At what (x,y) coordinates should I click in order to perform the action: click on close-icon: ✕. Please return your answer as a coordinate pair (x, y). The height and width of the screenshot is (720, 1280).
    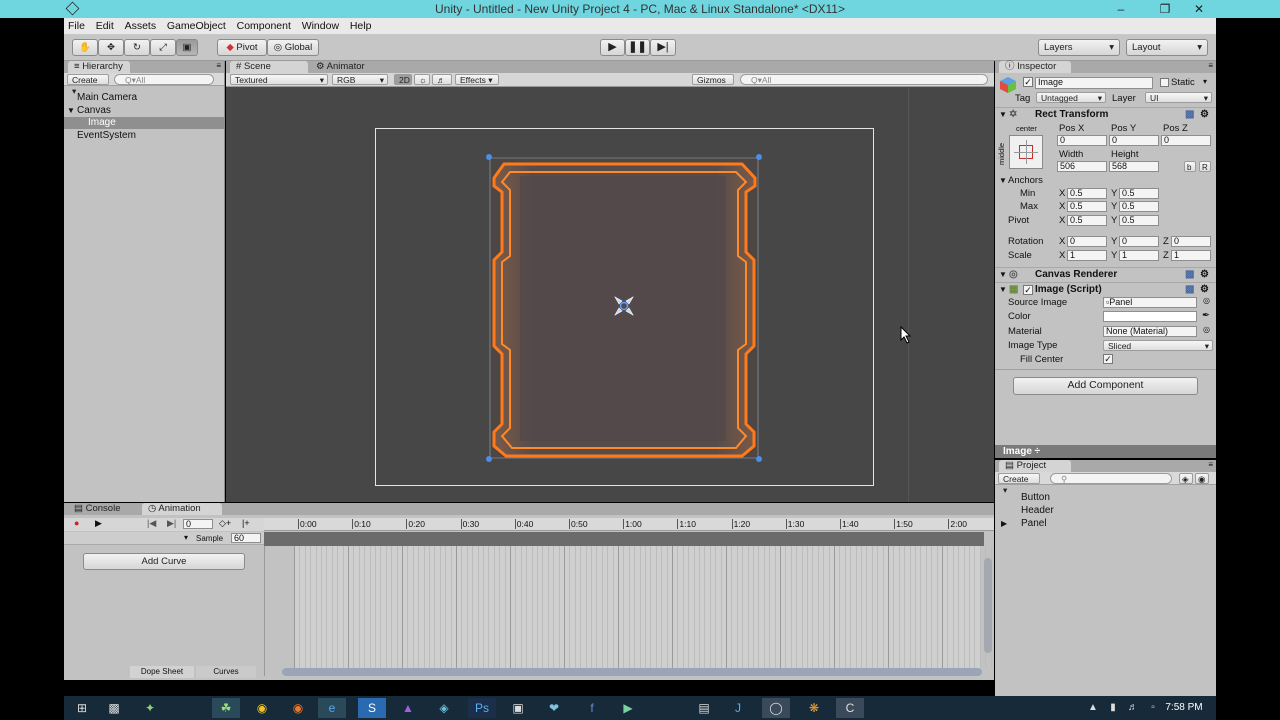
    Looking at the image, I should click on (1199, 9).